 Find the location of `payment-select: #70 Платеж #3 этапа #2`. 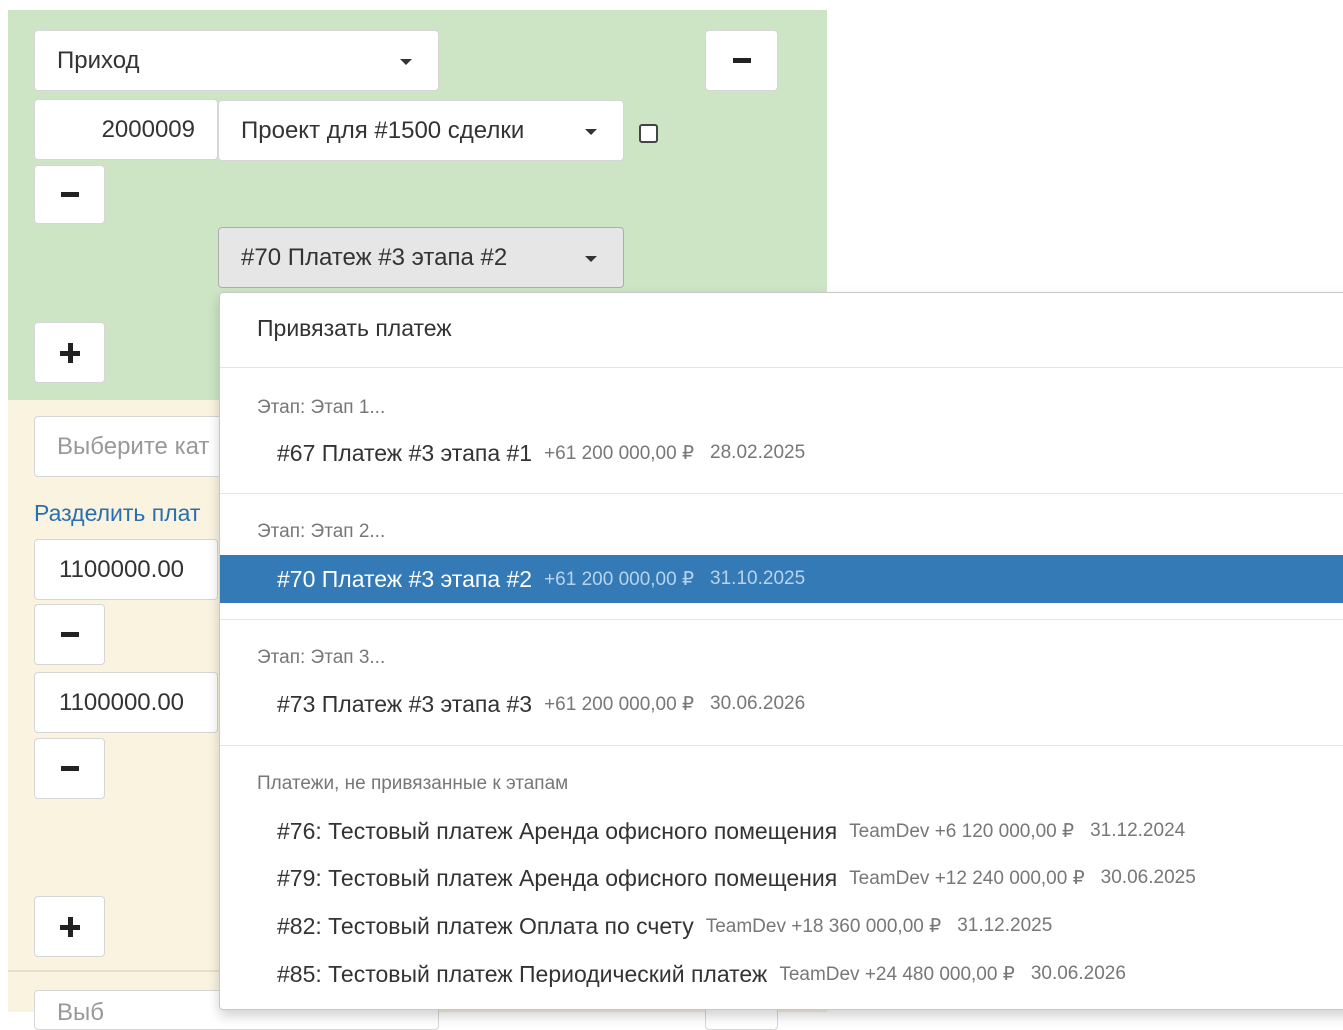

payment-select: #70 Платеж #3 этапа #2 is located at coordinates (421, 257).